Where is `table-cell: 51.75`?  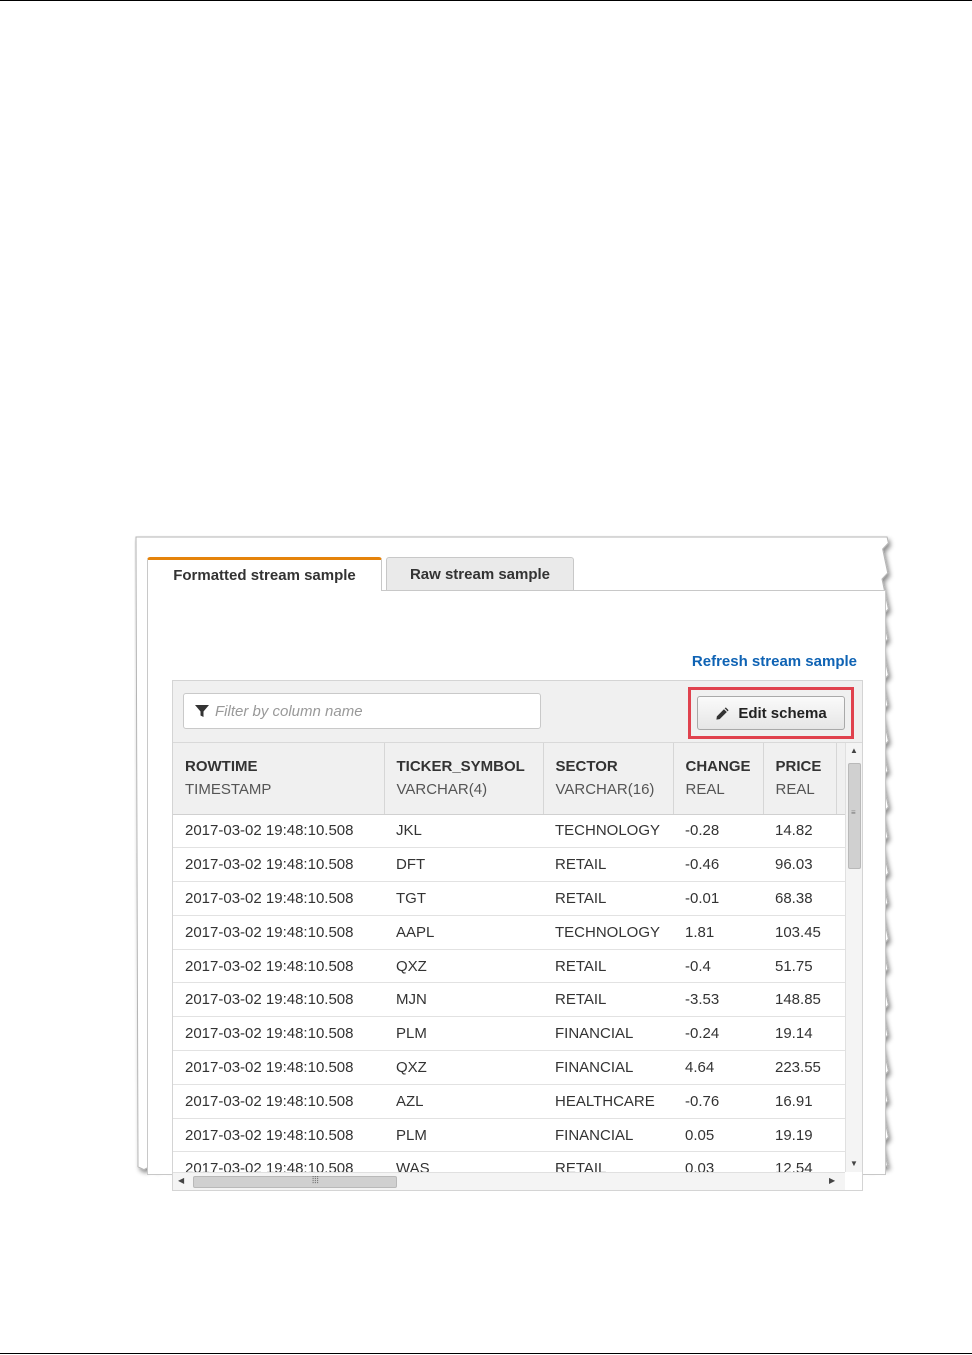
table-cell: 51.75 is located at coordinates (799, 966).